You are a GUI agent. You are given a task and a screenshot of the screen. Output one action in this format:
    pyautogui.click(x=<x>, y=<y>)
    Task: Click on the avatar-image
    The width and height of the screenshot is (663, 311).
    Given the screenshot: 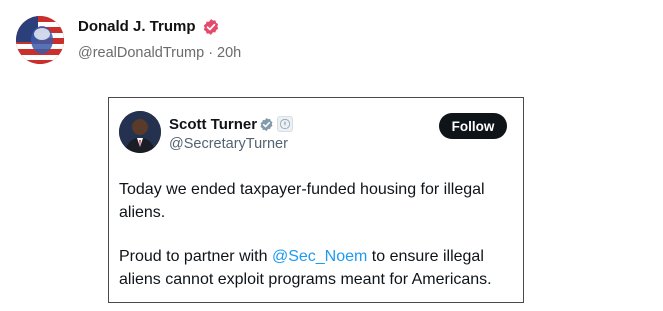 What is the action you would take?
    pyautogui.click(x=40, y=40)
    